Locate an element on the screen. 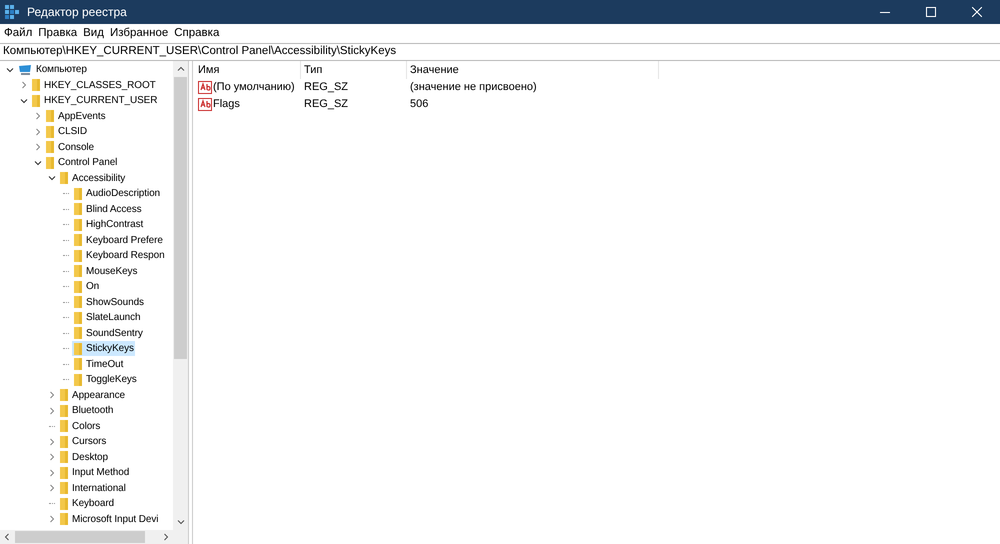 Image resolution: width=1000 pixels, height=544 pixels. tree-item-label: AudioDescription is located at coordinates (123, 194).